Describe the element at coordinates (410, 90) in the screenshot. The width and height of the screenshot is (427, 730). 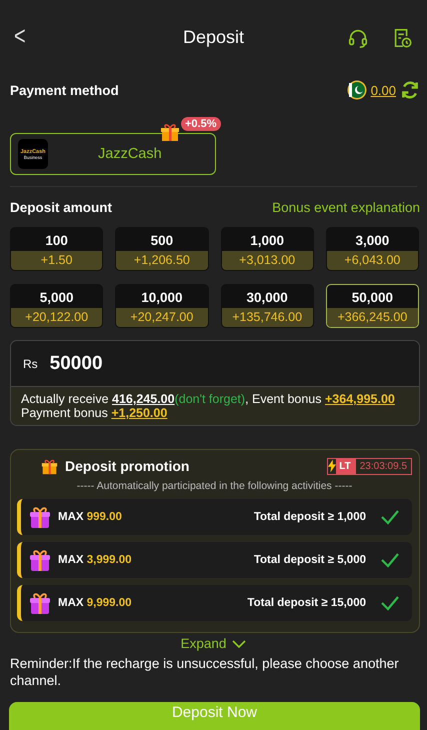
I see `refresh-icon` at that location.